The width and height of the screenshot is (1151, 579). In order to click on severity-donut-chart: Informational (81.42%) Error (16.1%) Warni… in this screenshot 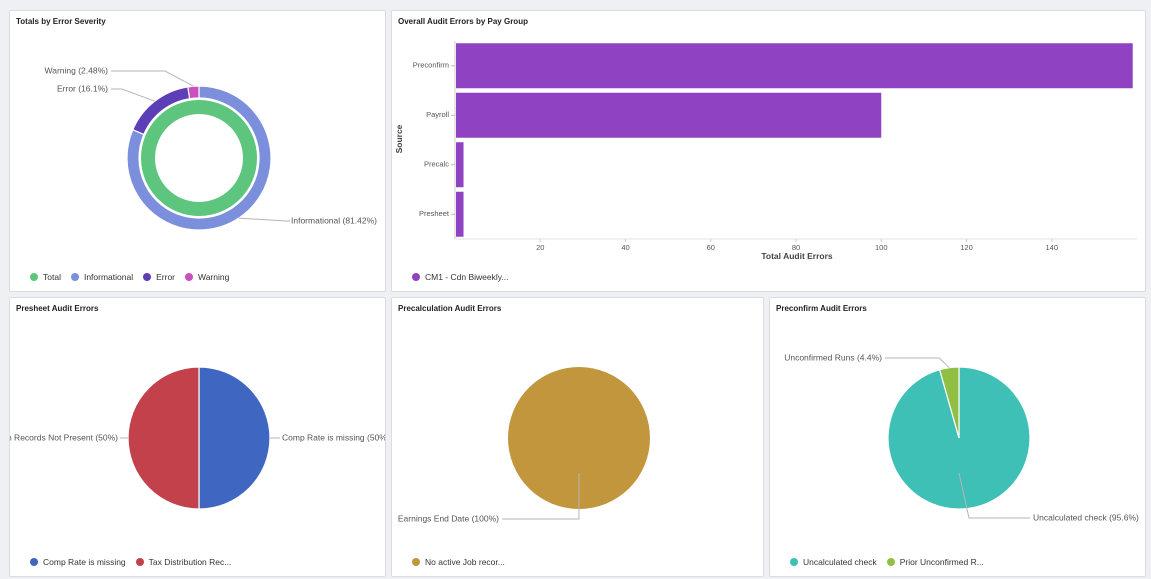, I will do `click(211, 148)`.